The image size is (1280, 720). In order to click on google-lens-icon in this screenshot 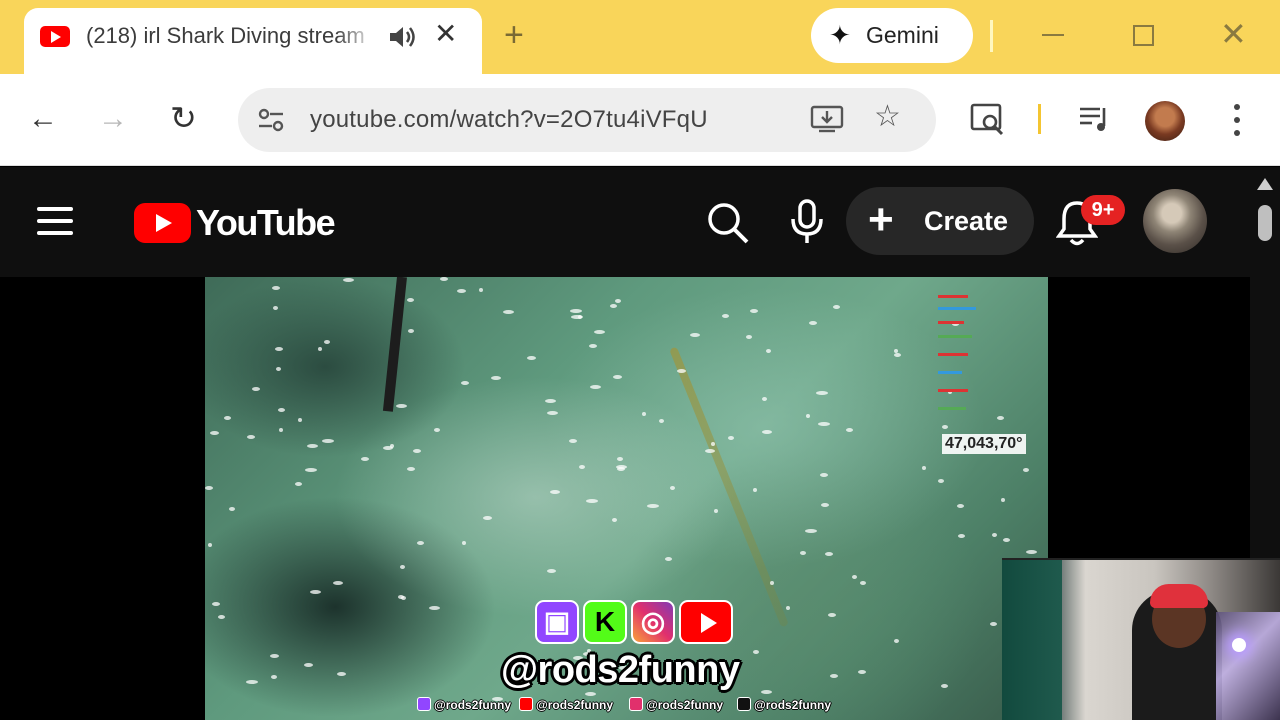, I will do `click(988, 119)`.